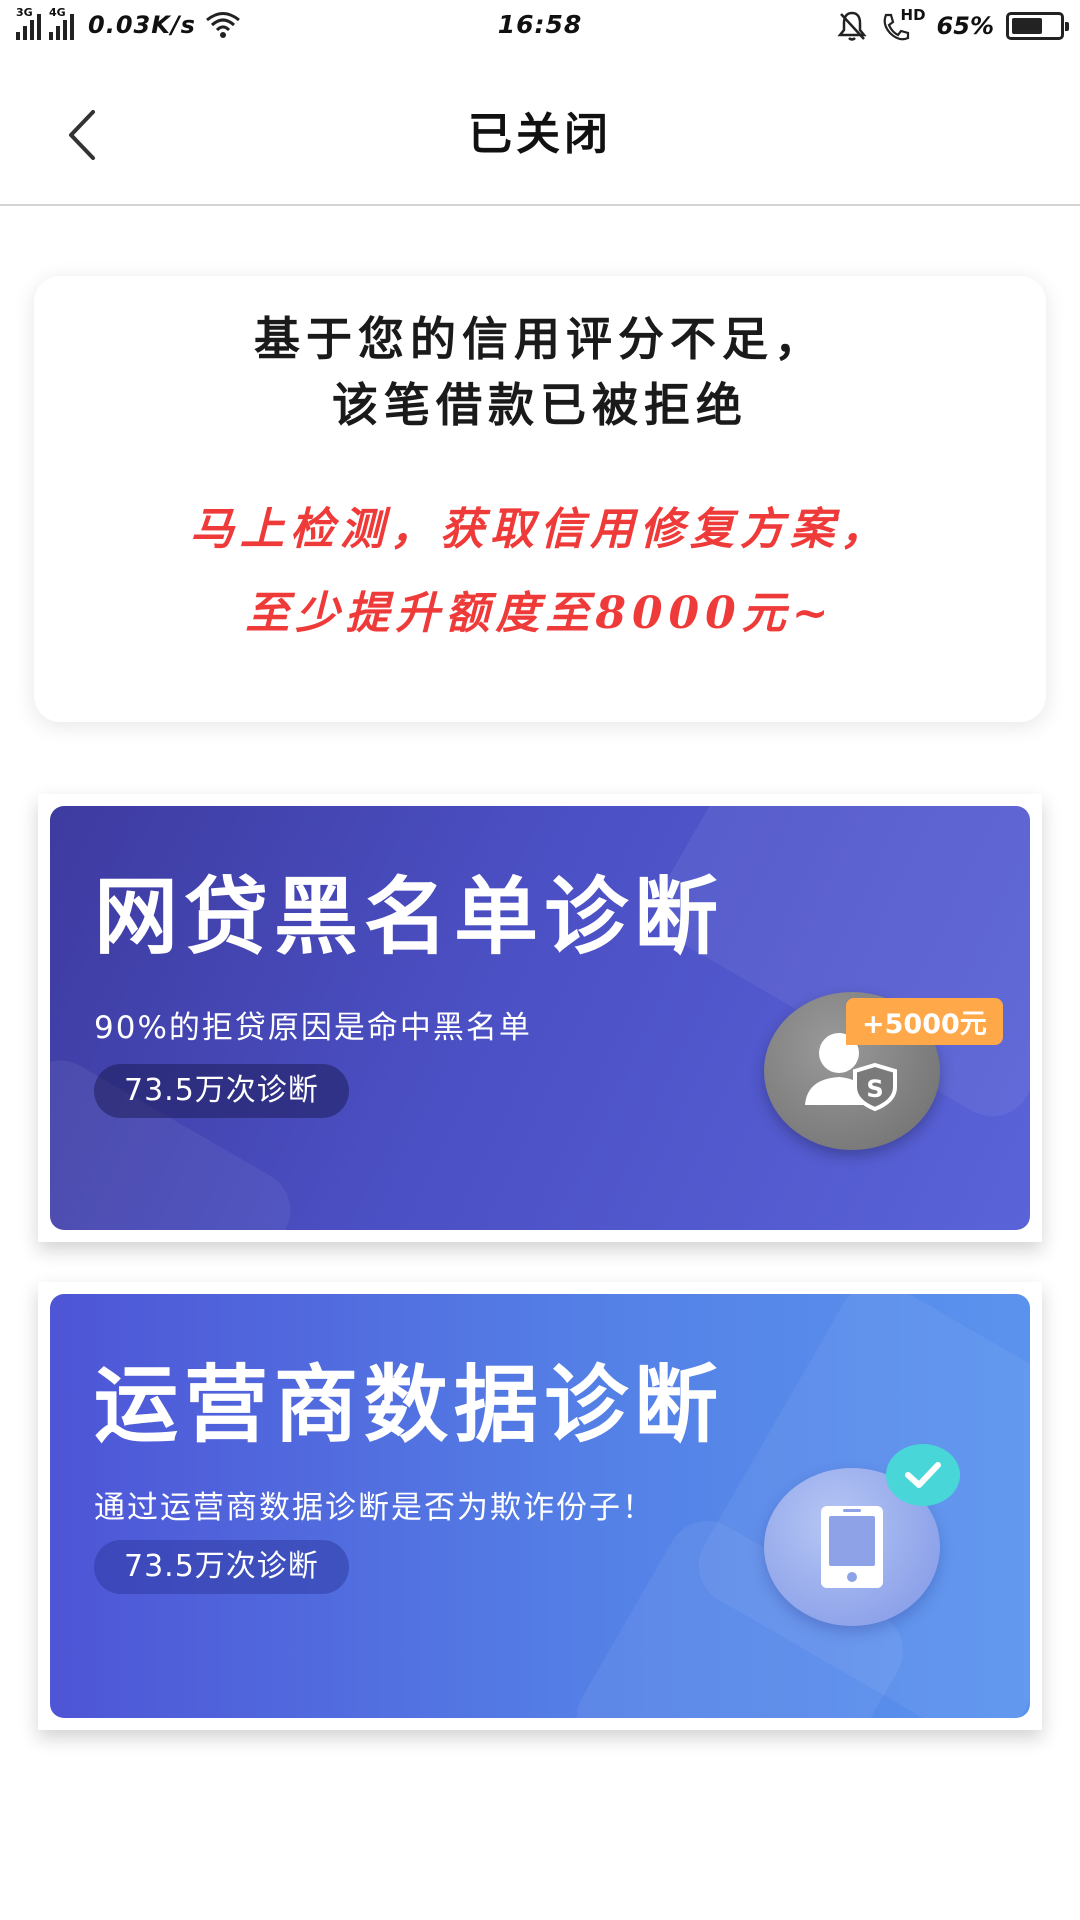 This screenshot has height=1920, width=1080. What do you see at coordinates (374, 1508) in the screenshot?
I see `banner-subtitle: 通过运营商数据诊断是否为欺诈份子！` at bounding box center [374, 1508].